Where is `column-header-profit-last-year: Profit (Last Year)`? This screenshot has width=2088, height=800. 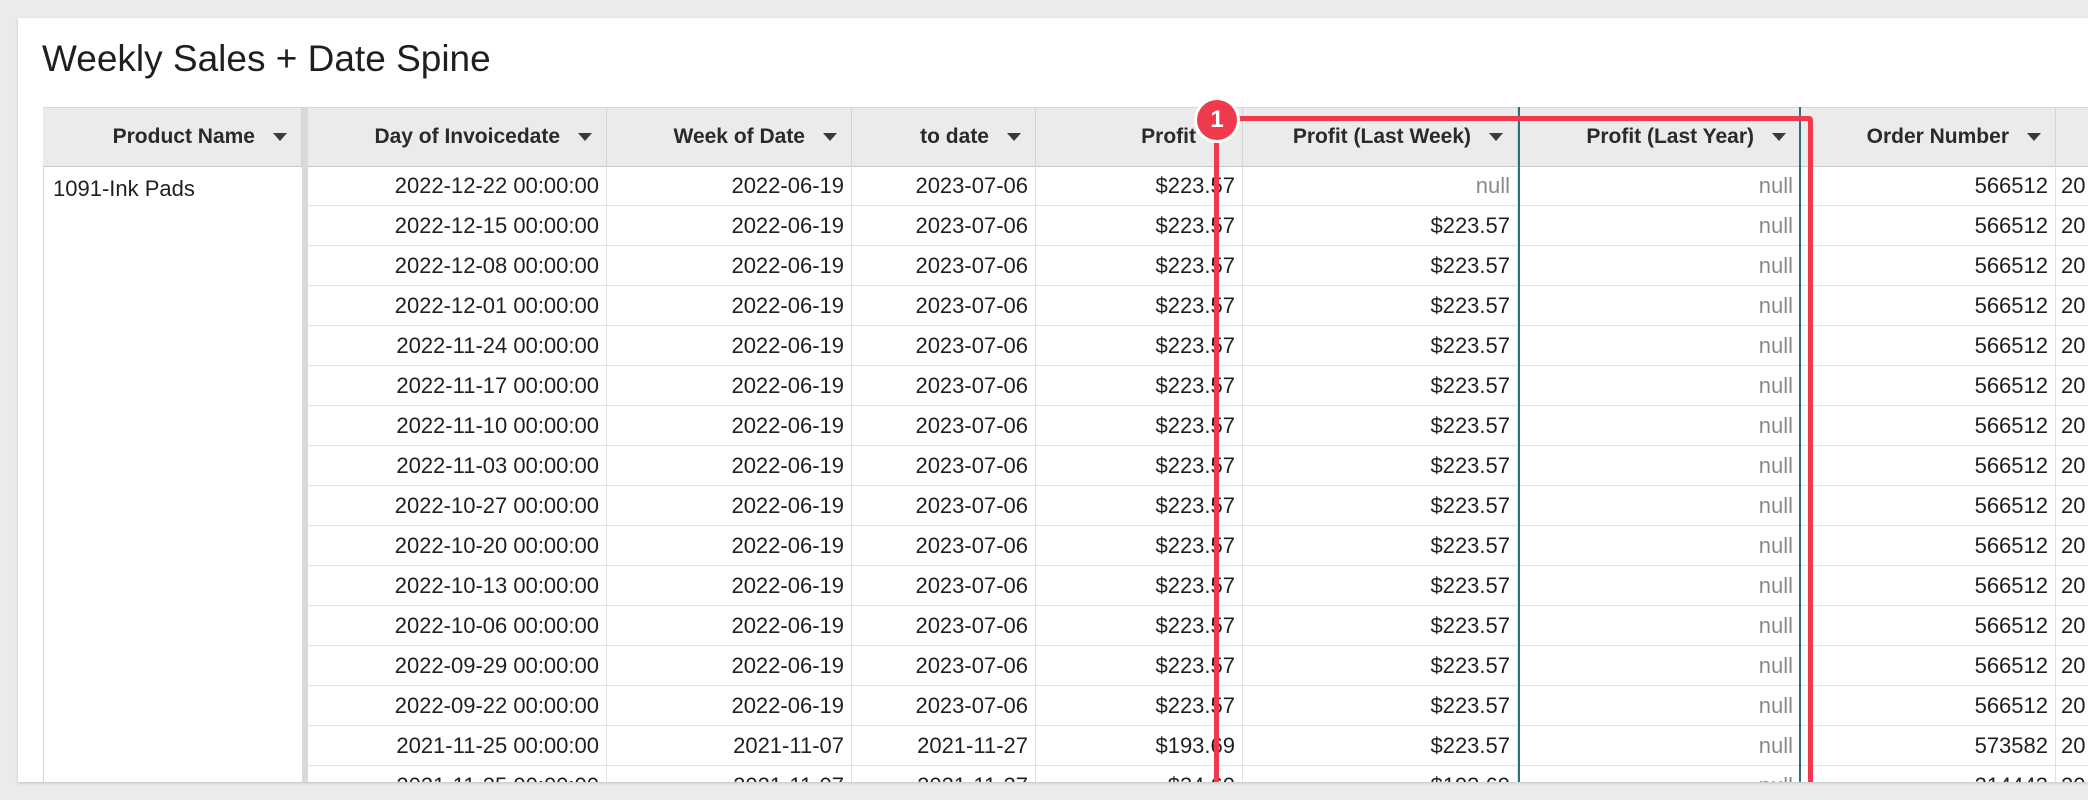
column-header-profit-last-year: Profit (Last Year) is located at coordinates (1659, 137).